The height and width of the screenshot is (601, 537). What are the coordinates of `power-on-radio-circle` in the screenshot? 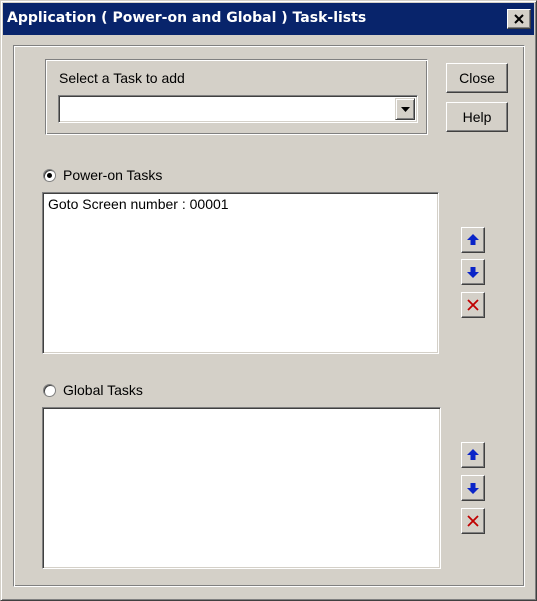 It's located at (49, 175).